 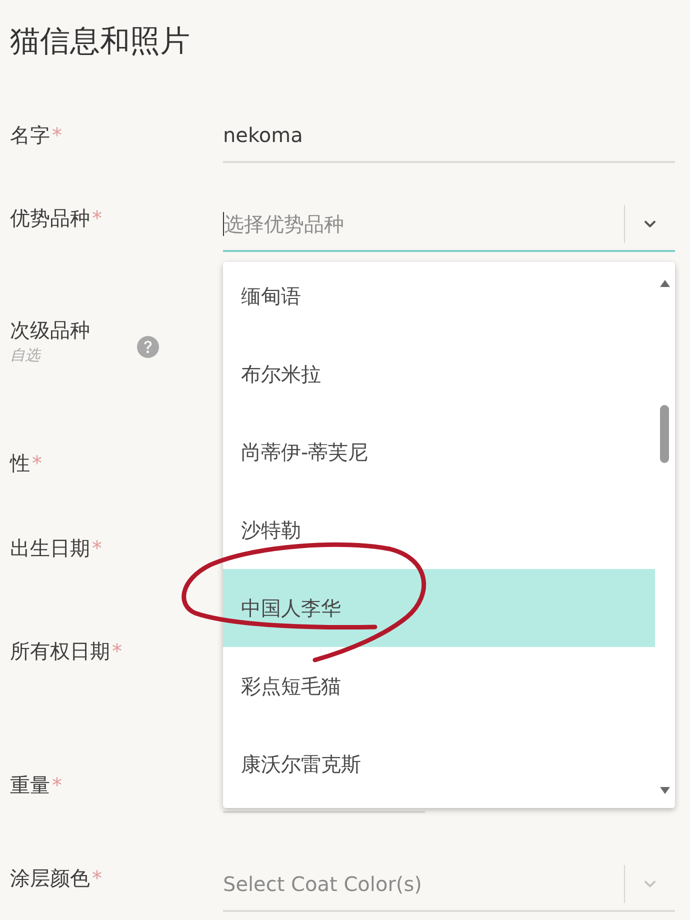 I want to click on field-label: 所有权日期*, so click(x=66, y=651).